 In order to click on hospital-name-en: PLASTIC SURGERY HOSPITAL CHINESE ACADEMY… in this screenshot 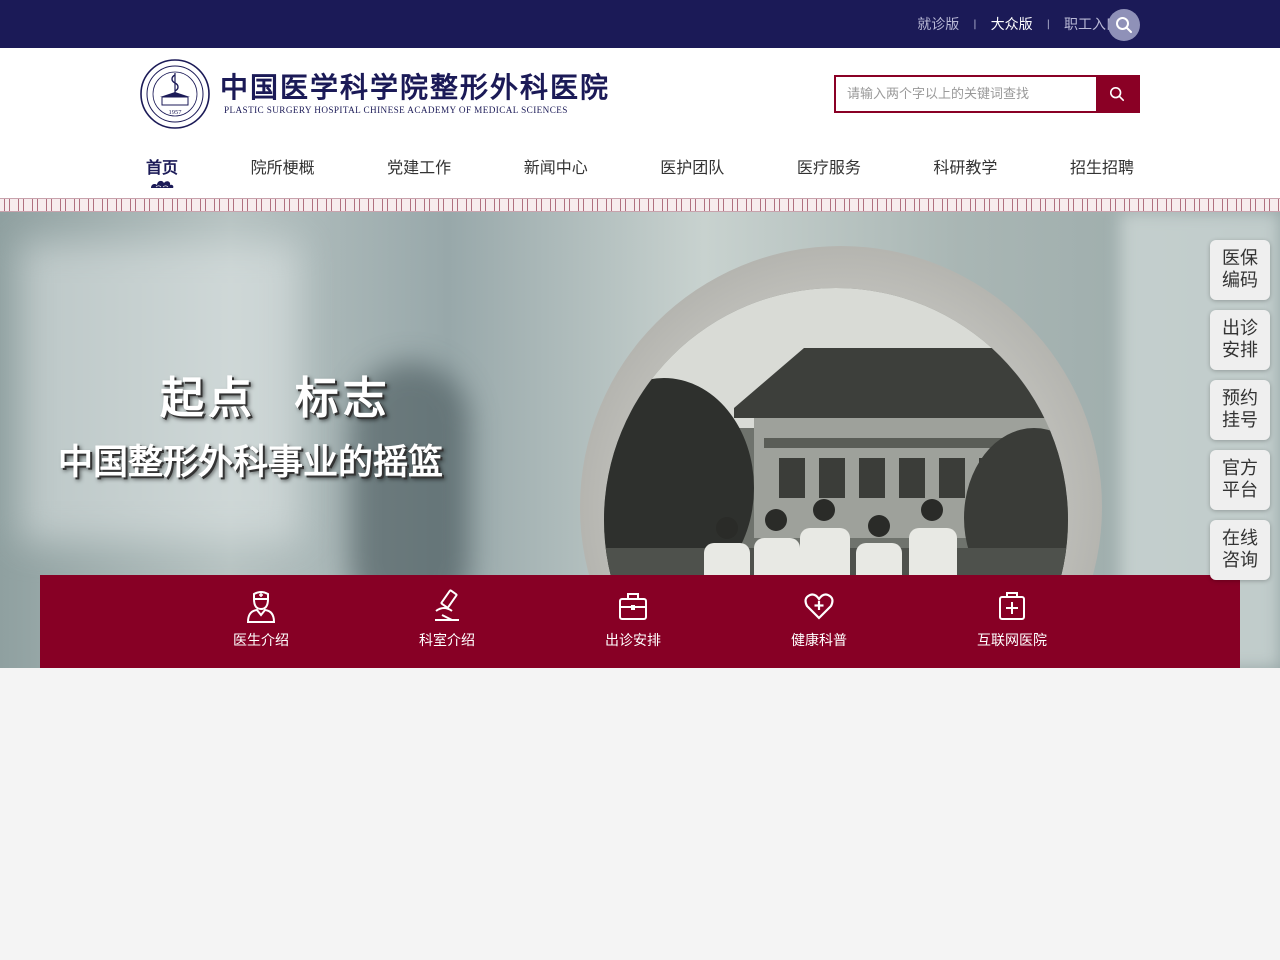, I will do `click(396, 110)`.